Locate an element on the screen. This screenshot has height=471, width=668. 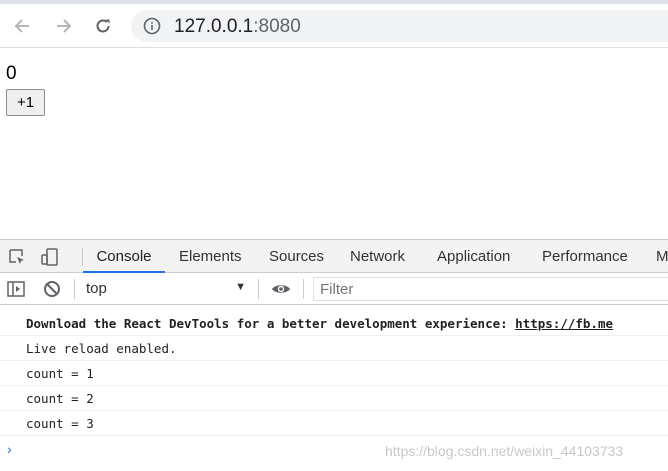
context-selector: top ▼ is located at coordinates (166, 289).